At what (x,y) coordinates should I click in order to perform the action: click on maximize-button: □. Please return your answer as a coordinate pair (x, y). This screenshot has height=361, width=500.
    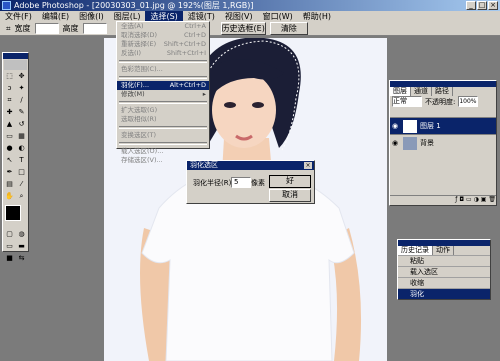
    Looking at the image, I should click on (482, 5).